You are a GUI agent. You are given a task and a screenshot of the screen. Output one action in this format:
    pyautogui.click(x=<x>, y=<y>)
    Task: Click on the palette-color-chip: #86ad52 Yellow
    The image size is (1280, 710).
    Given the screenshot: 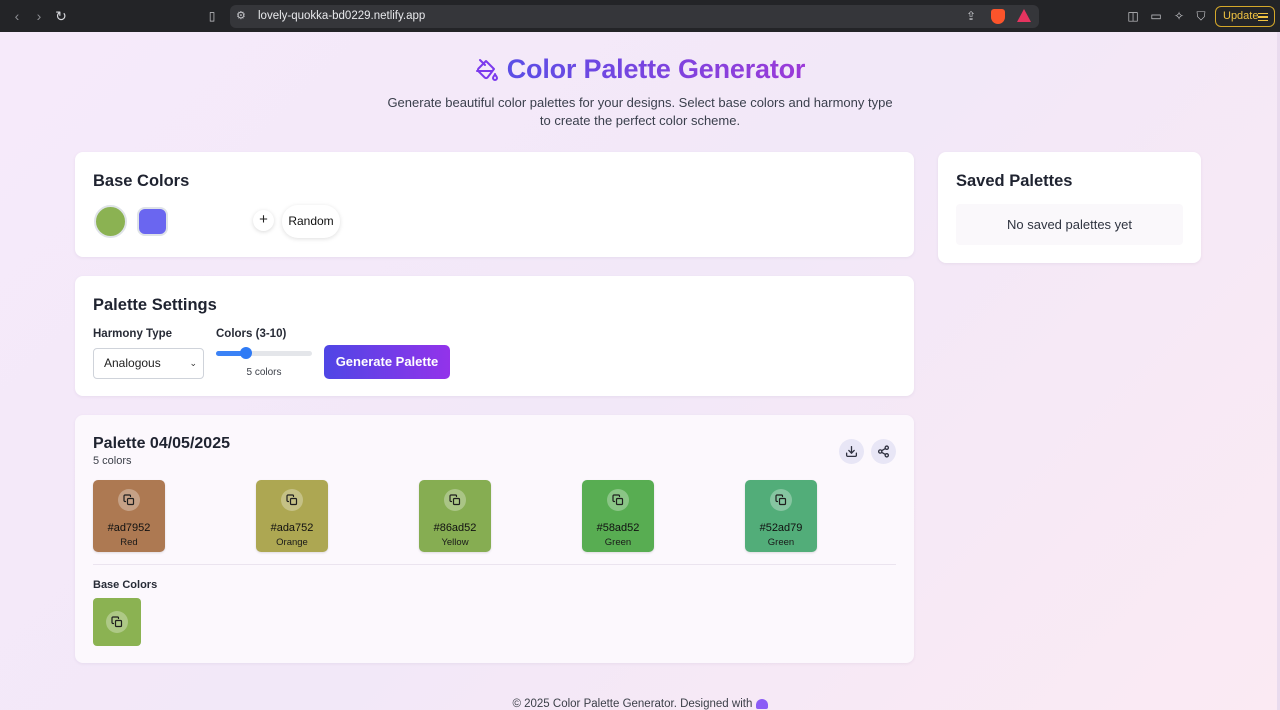 What is the action you would take?
    pyautogui.click(x=455, y=516)
    